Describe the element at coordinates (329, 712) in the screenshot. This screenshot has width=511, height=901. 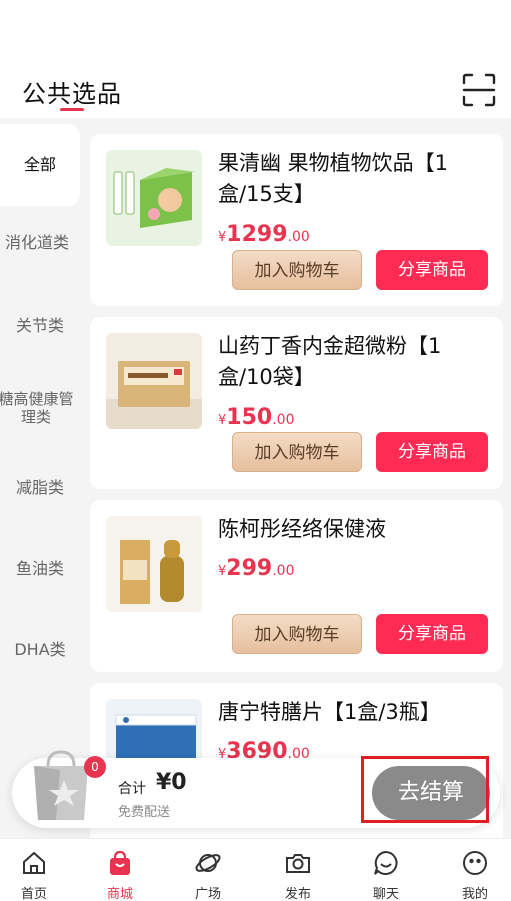
I see `product-name: 唐宁特膳片【1盒/3瓶】` at that location.